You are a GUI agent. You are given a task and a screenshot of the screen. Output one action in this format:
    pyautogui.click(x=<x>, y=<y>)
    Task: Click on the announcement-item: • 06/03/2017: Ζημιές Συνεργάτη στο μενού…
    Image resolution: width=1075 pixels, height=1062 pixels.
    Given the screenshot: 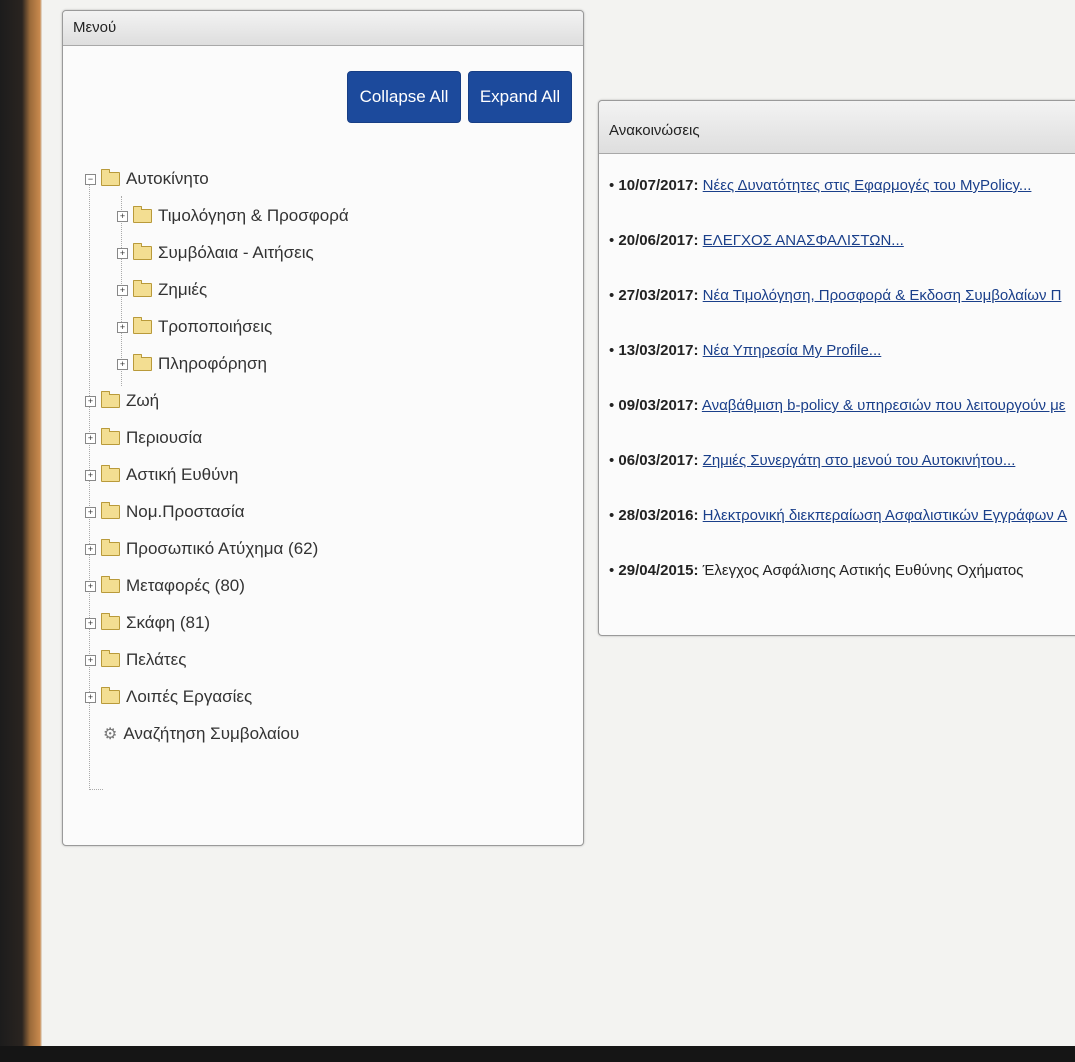 What is the action you would take?
    pyautogui.click(x=812, y=460)
    